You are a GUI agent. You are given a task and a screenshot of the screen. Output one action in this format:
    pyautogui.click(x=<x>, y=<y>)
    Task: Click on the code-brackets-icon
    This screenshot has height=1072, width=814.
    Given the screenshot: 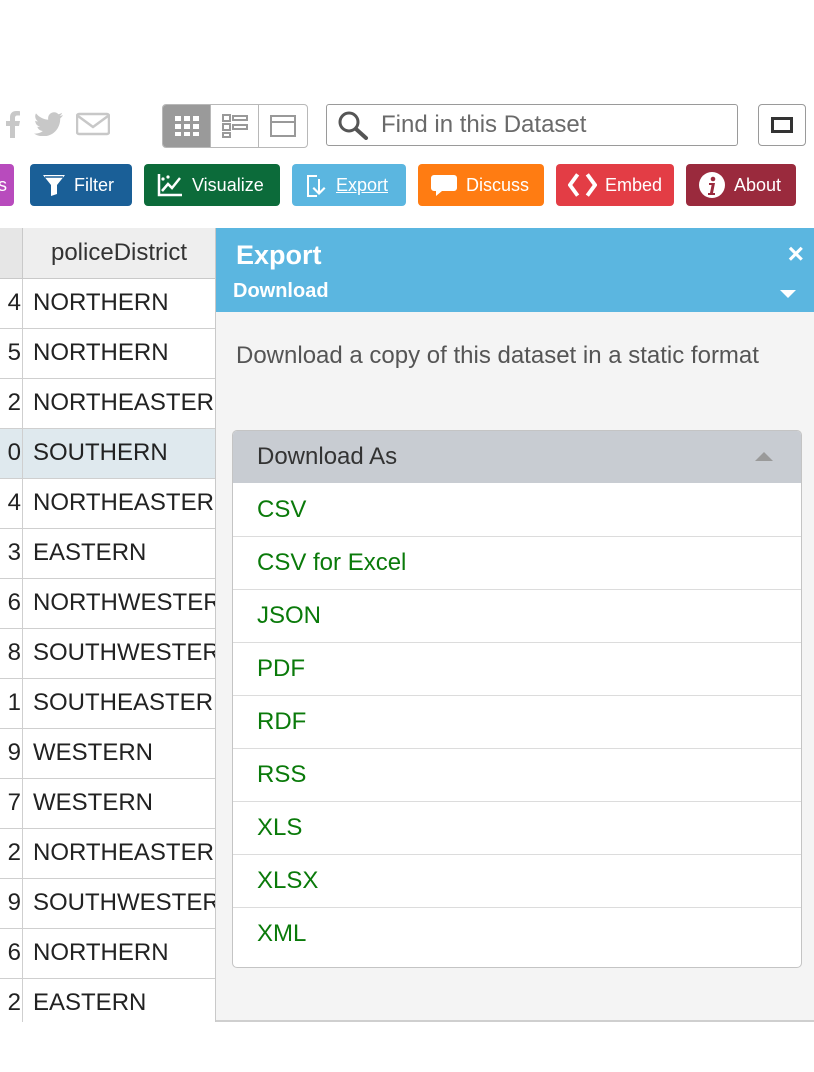 What is the action you would take?
    pyautogui.click(x=582, y=185)
    